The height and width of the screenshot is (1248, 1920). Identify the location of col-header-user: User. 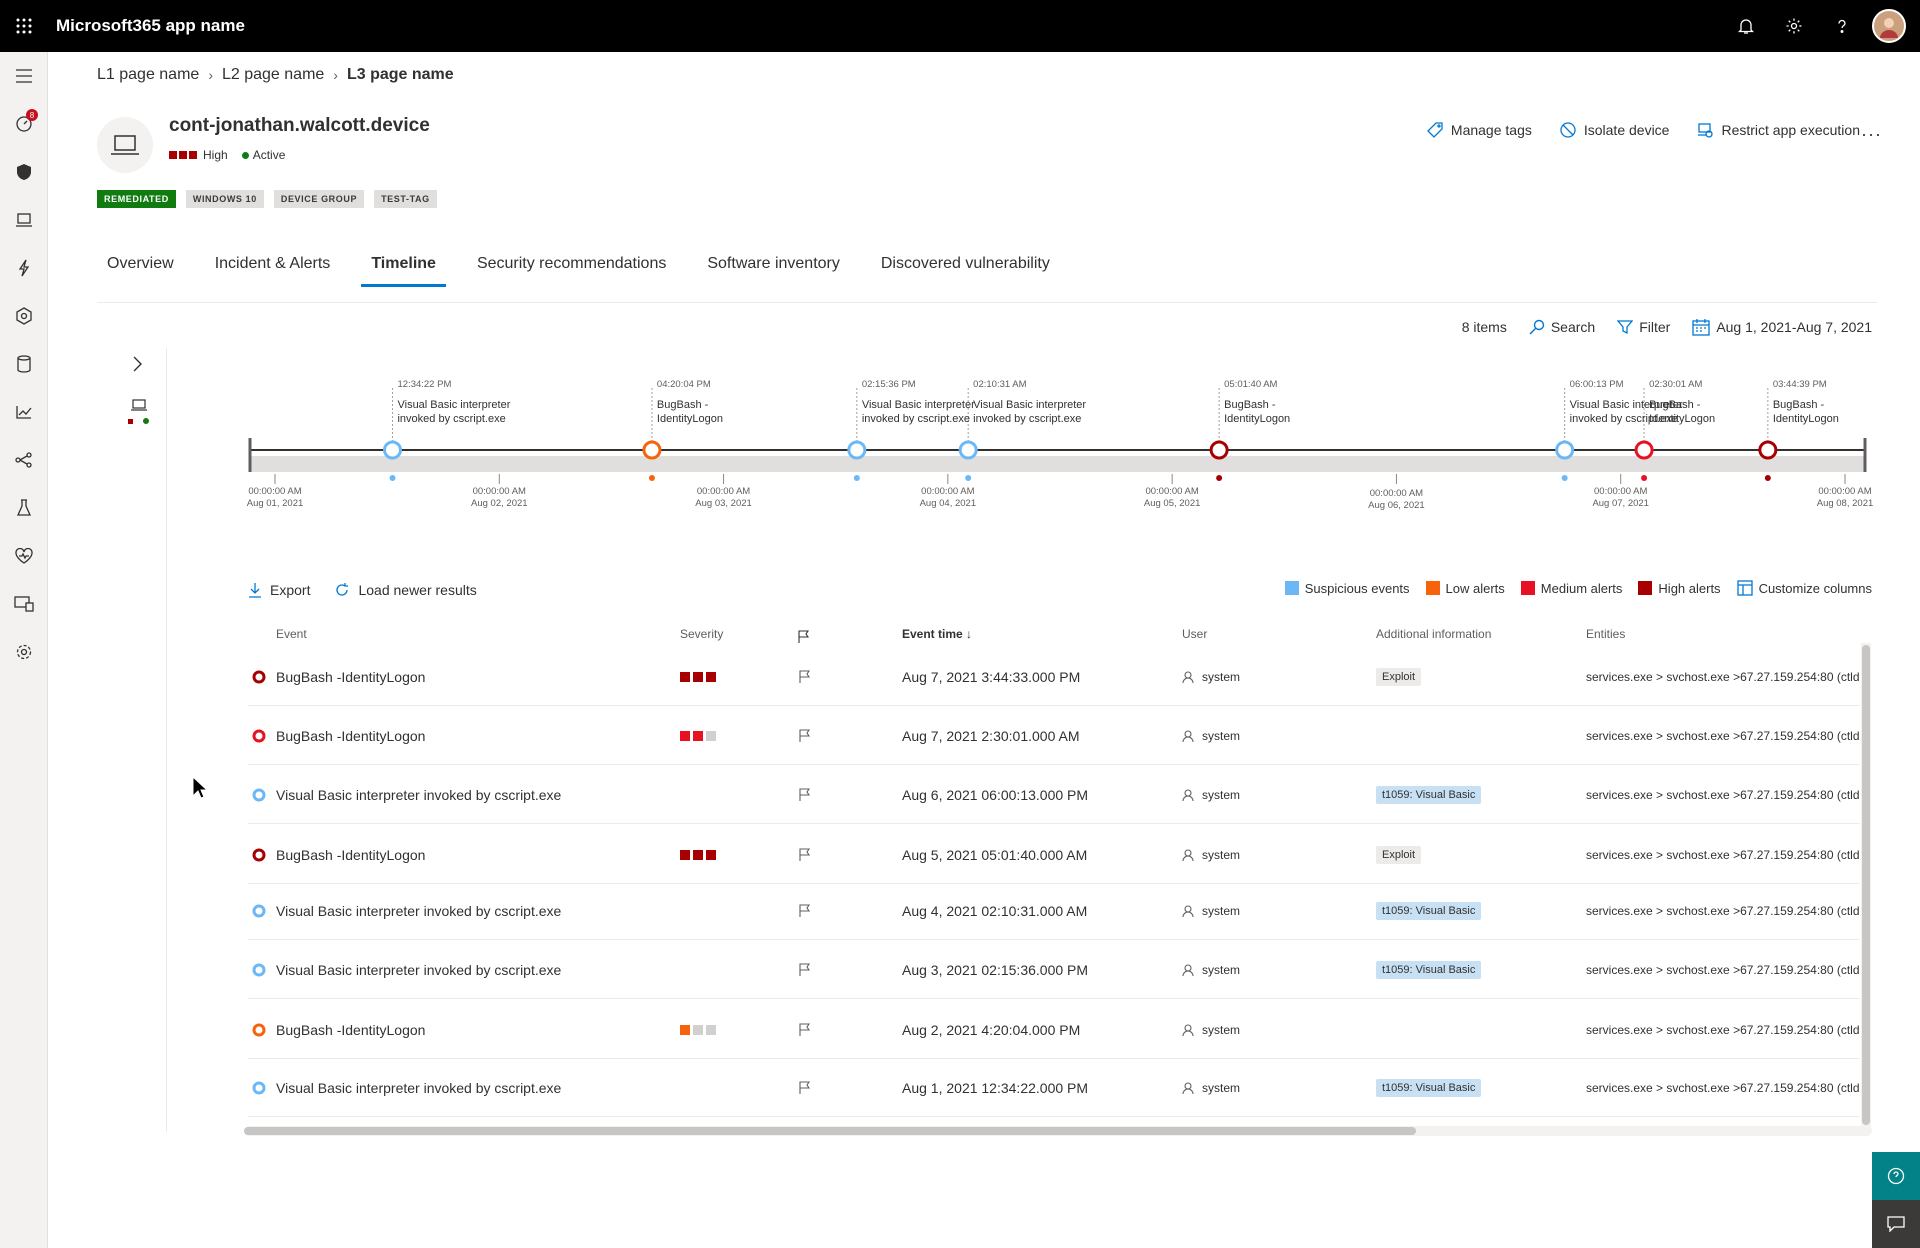
(1194, 634).